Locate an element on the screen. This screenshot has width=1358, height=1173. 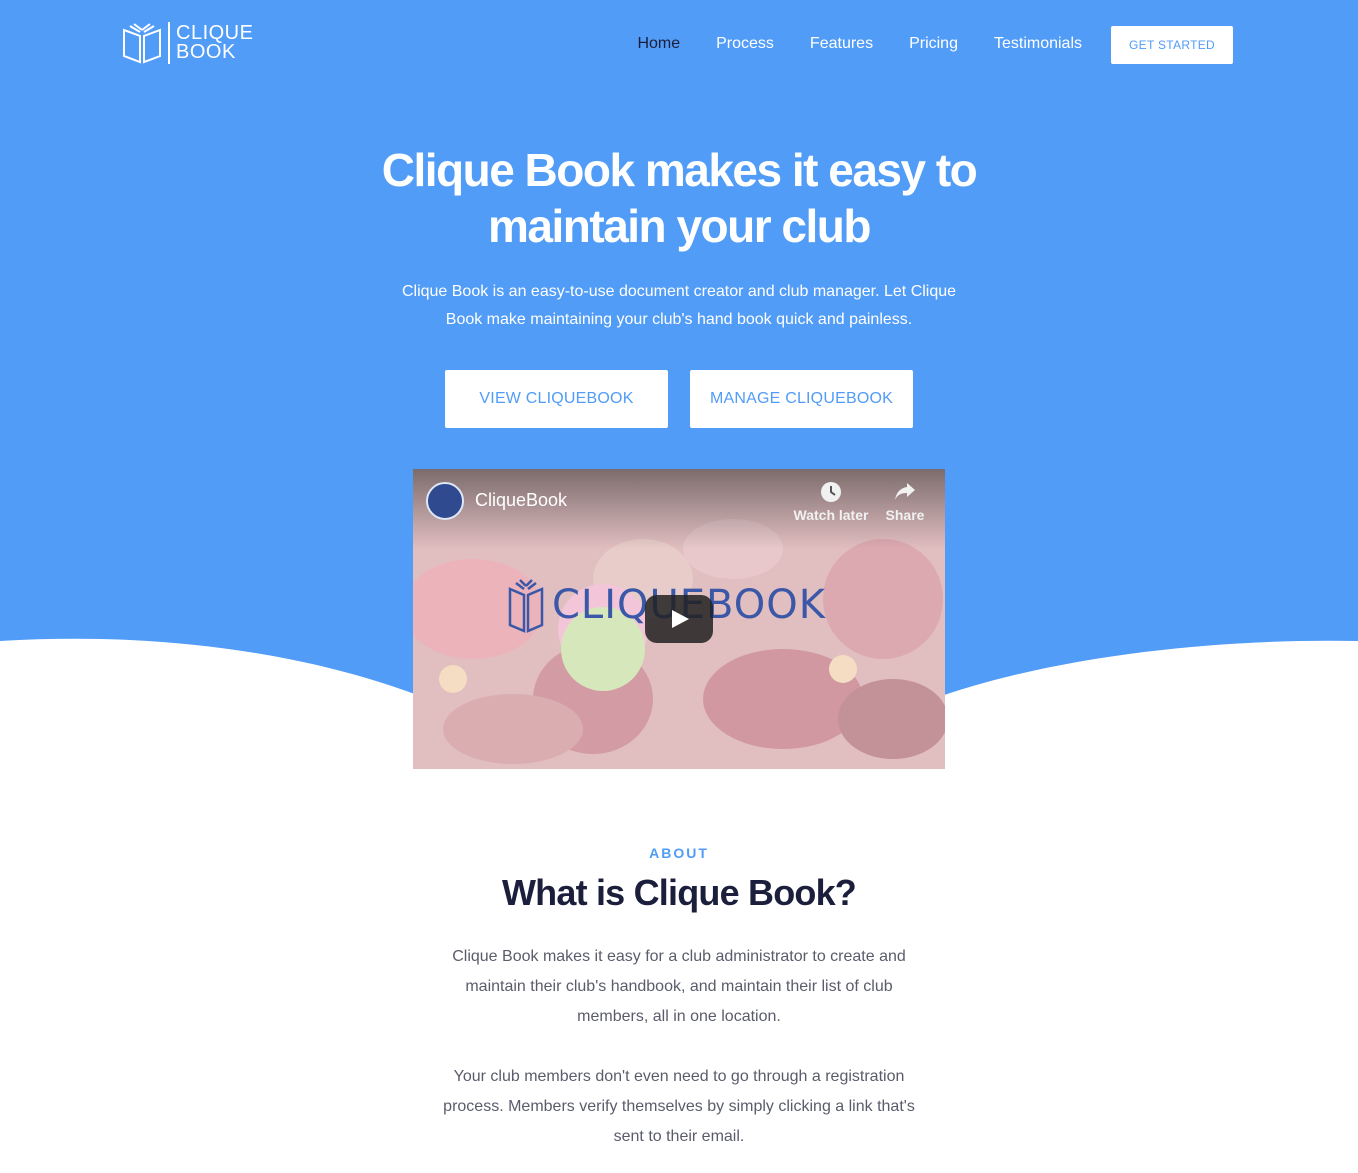
channel-avatar is located at coordinates (445, 501).